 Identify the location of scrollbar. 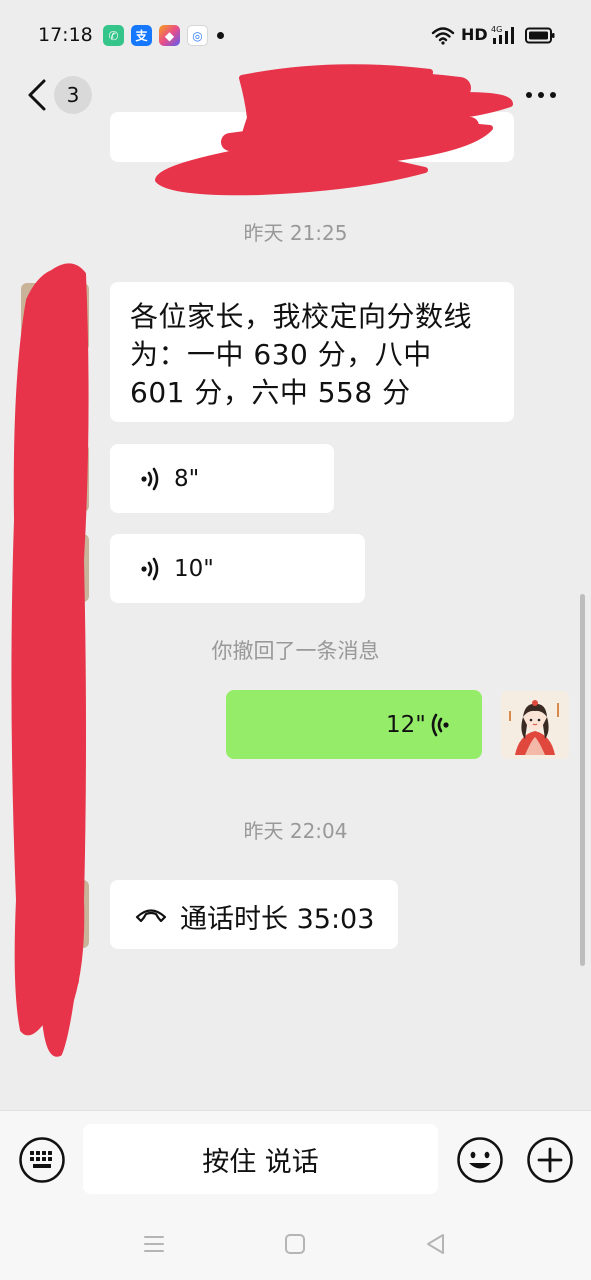
(582, 780).